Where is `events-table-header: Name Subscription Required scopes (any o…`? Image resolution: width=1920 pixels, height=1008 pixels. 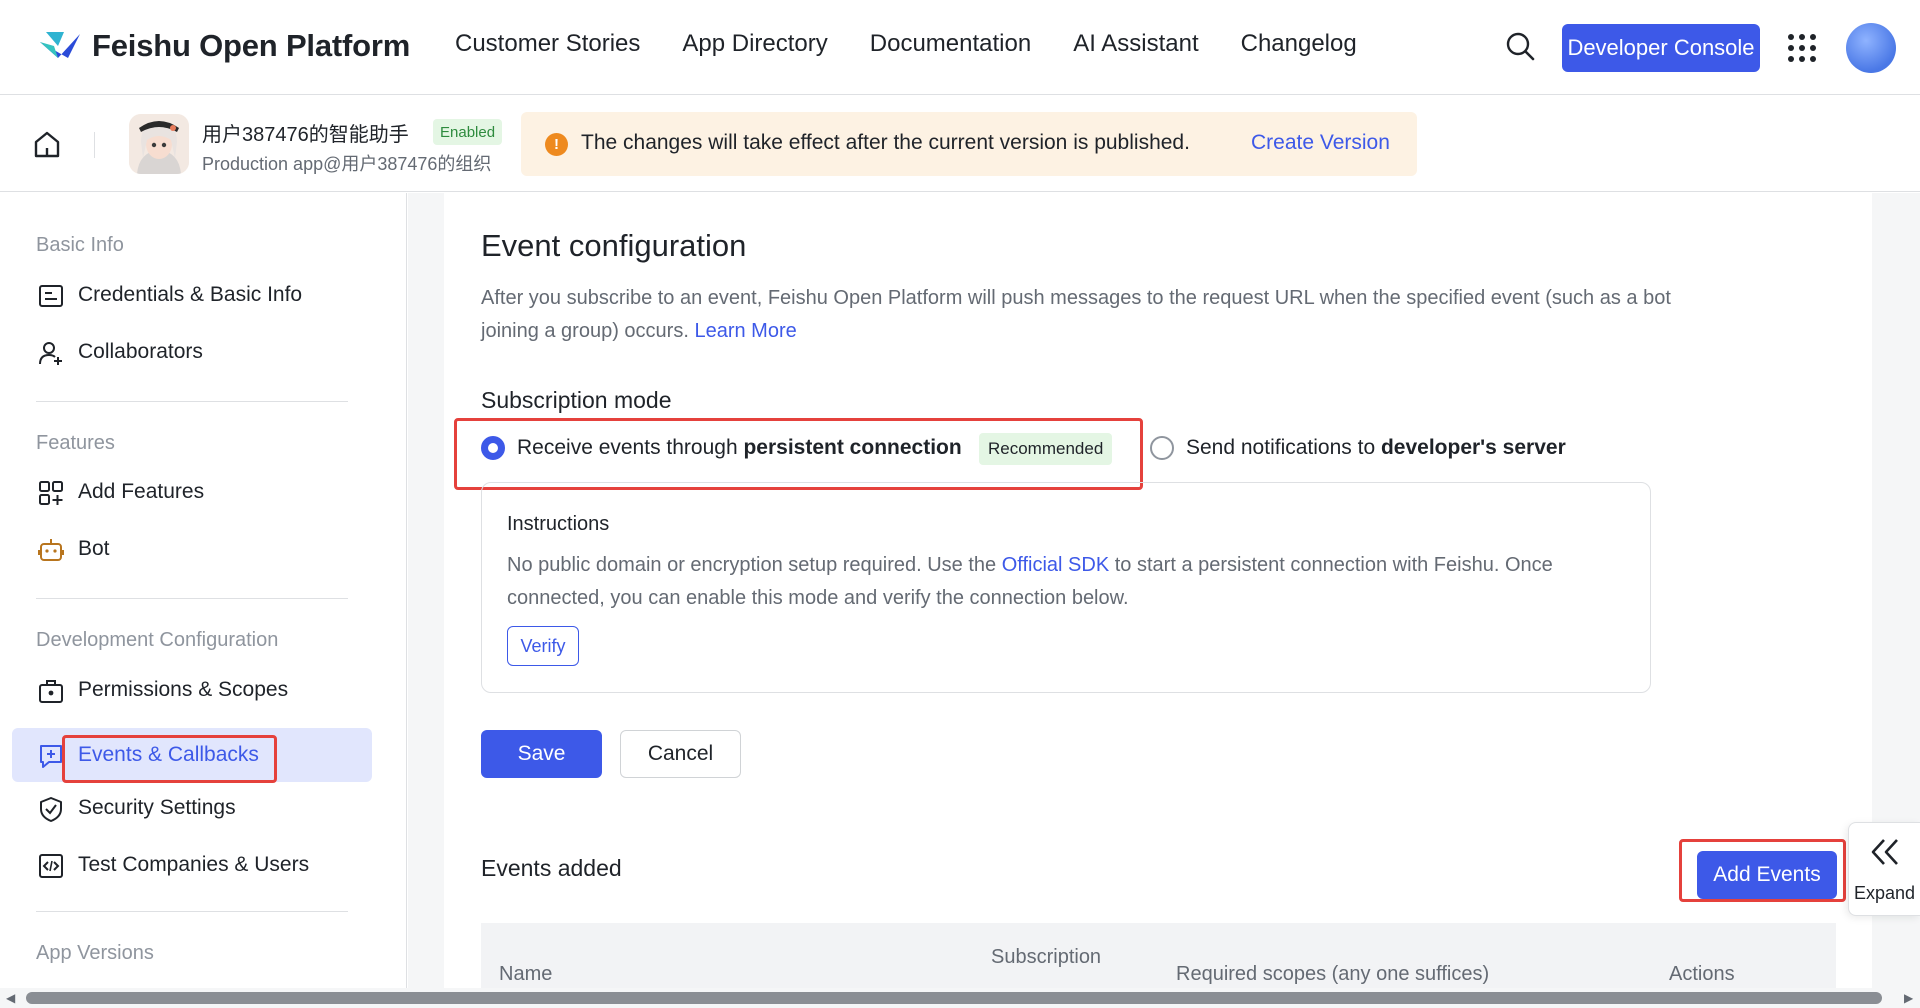 events-table-header: Name Subscription Required scopes (any o… is located at coordinates (1158, 955).